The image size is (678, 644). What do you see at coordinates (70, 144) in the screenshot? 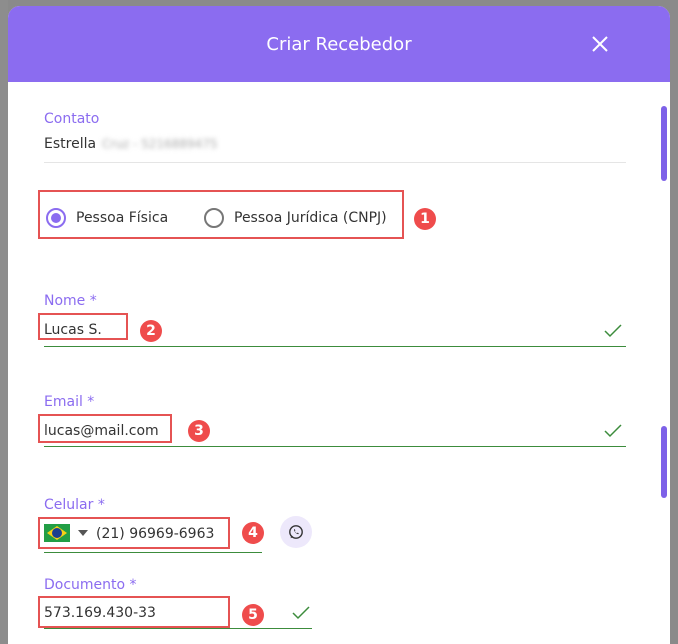
I see `contact-name: Estrella` at bounding box center [70, 144].